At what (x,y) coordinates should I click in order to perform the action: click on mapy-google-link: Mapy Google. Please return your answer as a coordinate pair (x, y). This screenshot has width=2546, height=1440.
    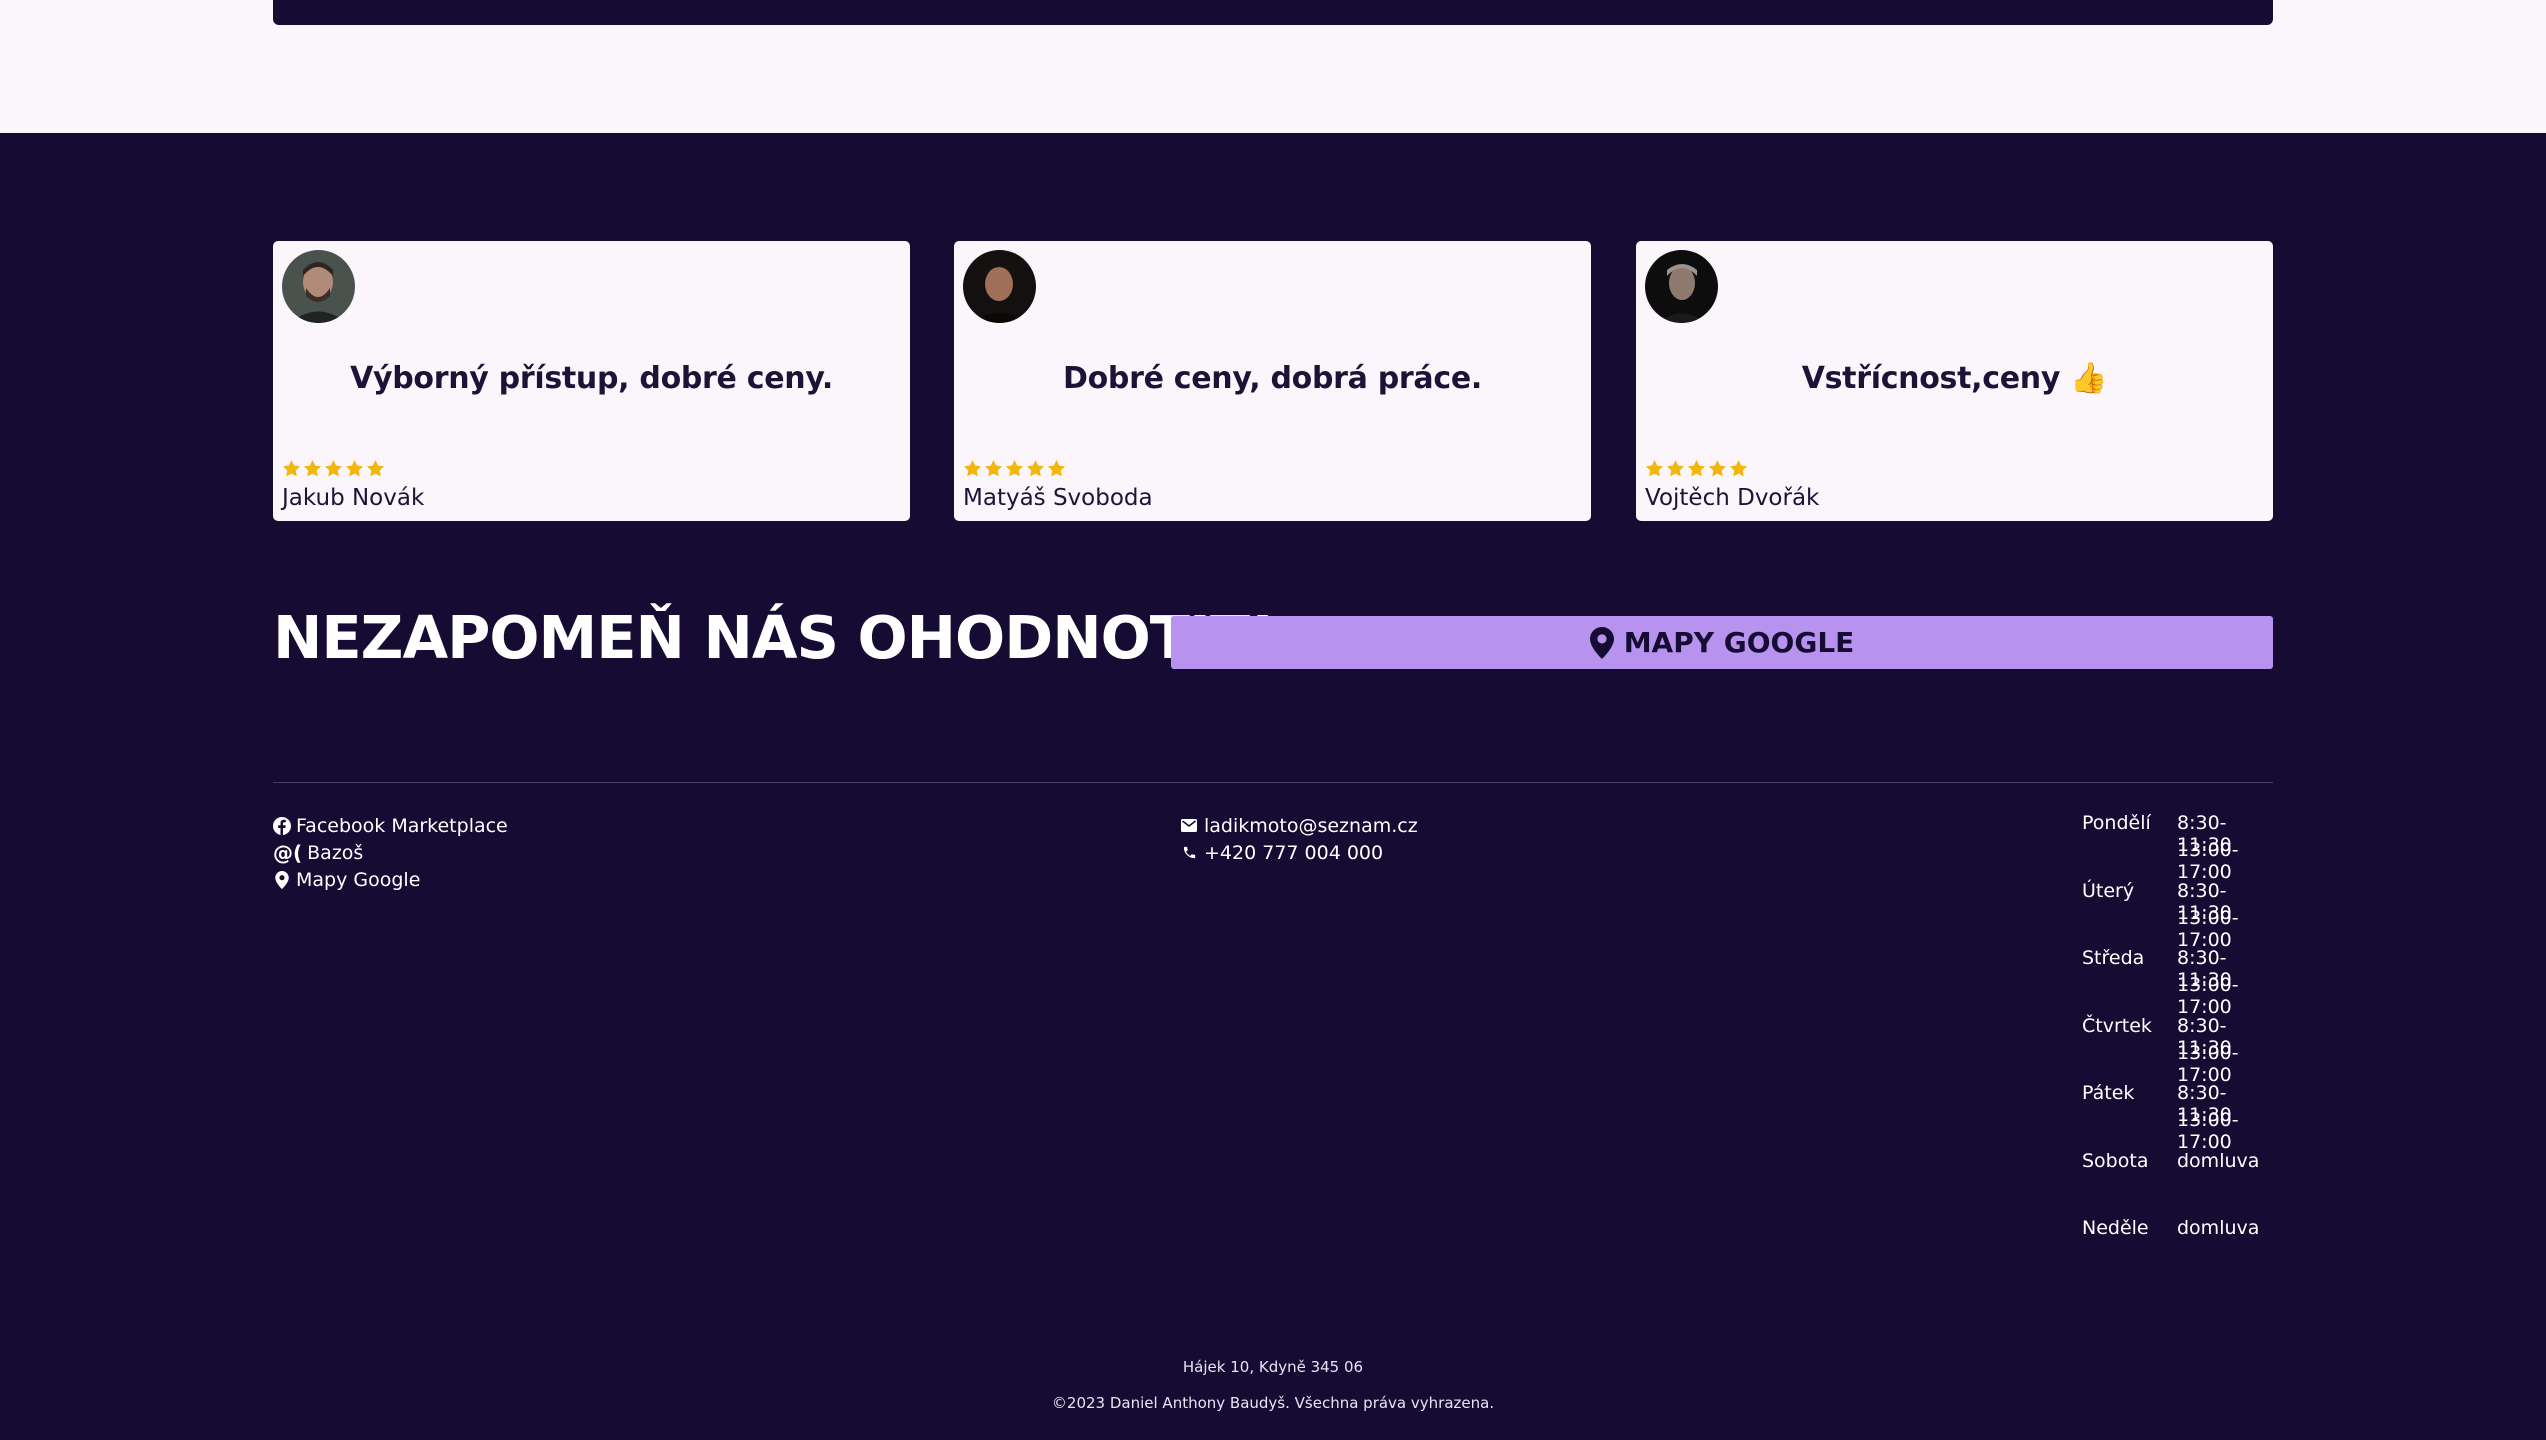
    Looking at the image, I should click on (390, 879).